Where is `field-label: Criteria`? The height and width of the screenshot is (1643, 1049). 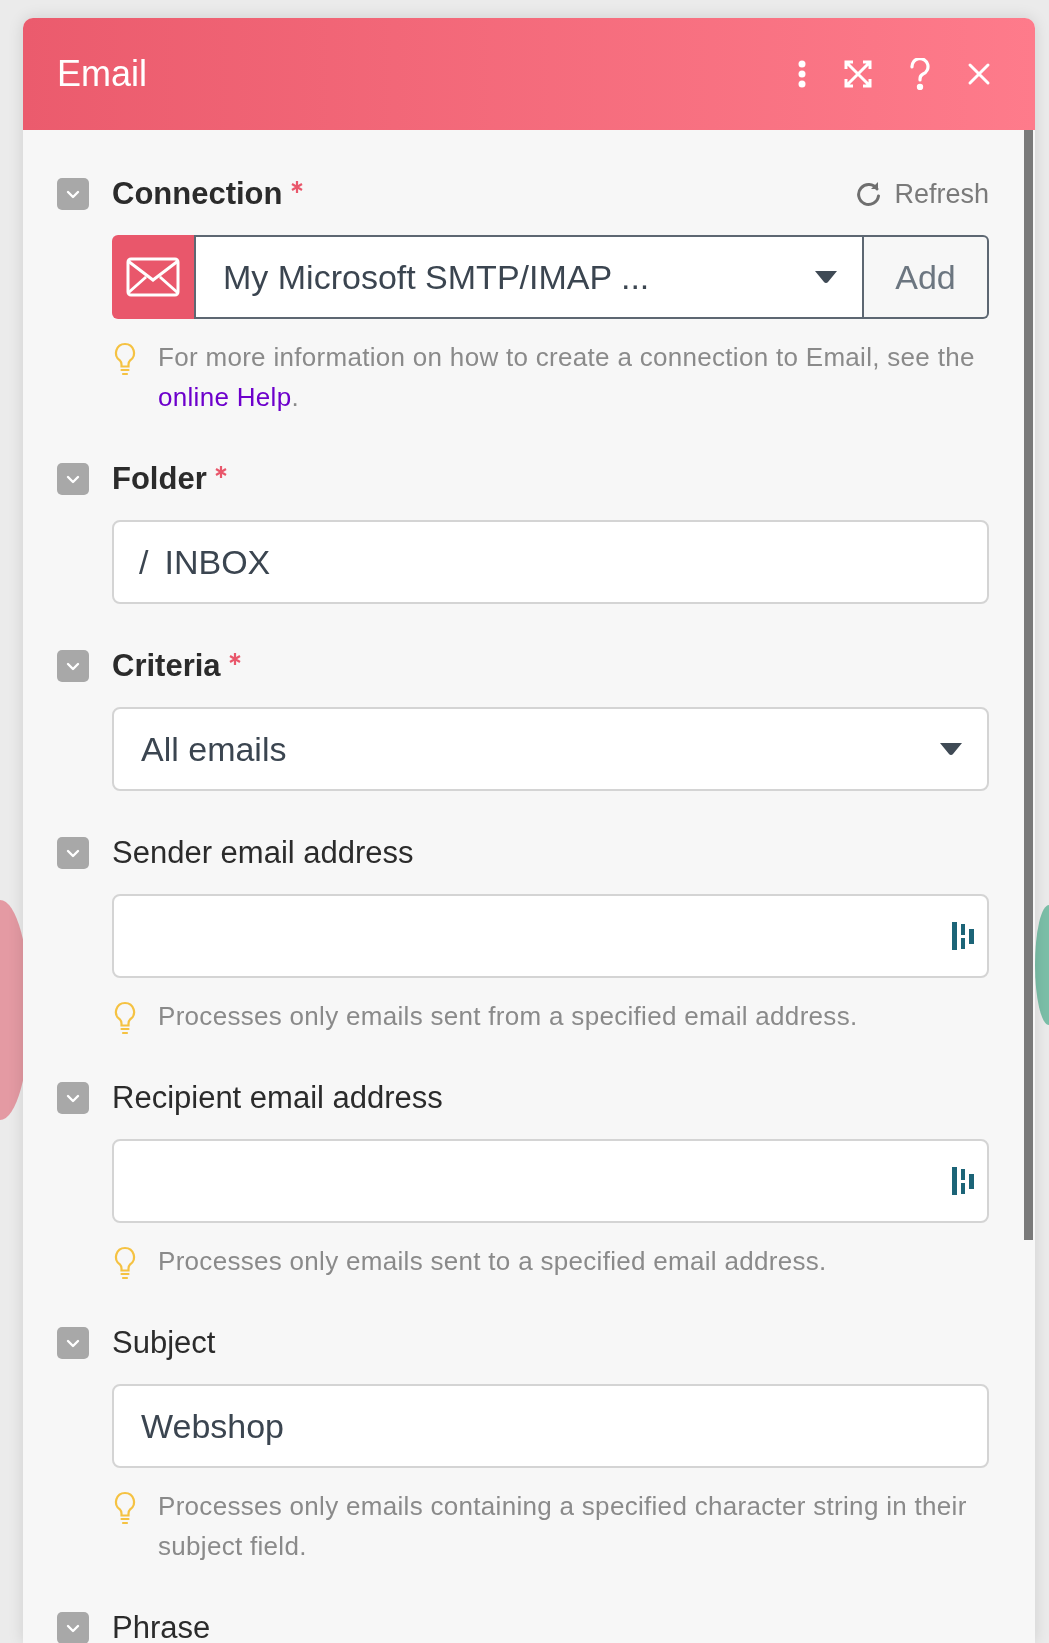
field-label: Criteria is located at coordinates (166, 666).